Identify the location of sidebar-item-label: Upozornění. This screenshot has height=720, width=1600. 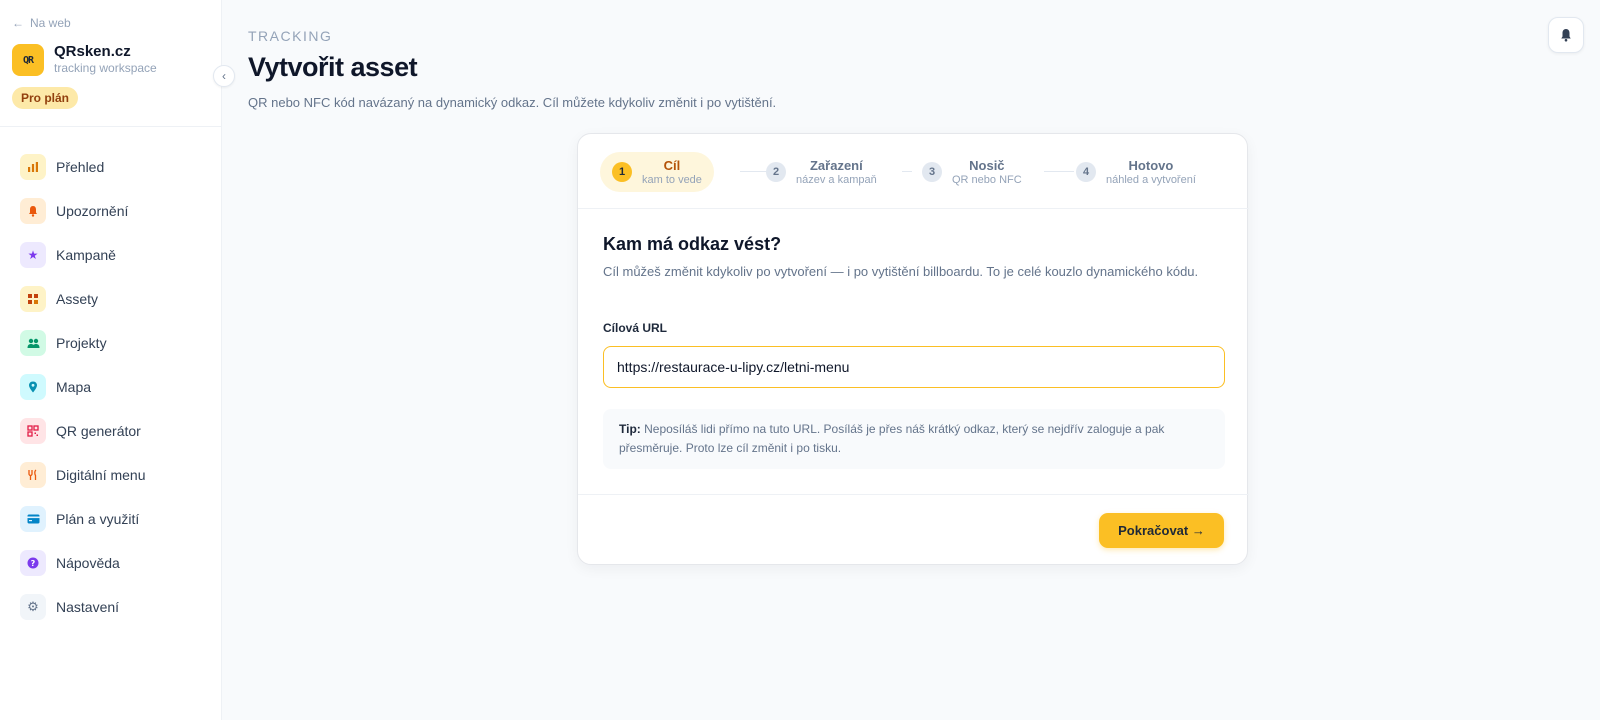
(92, 211).